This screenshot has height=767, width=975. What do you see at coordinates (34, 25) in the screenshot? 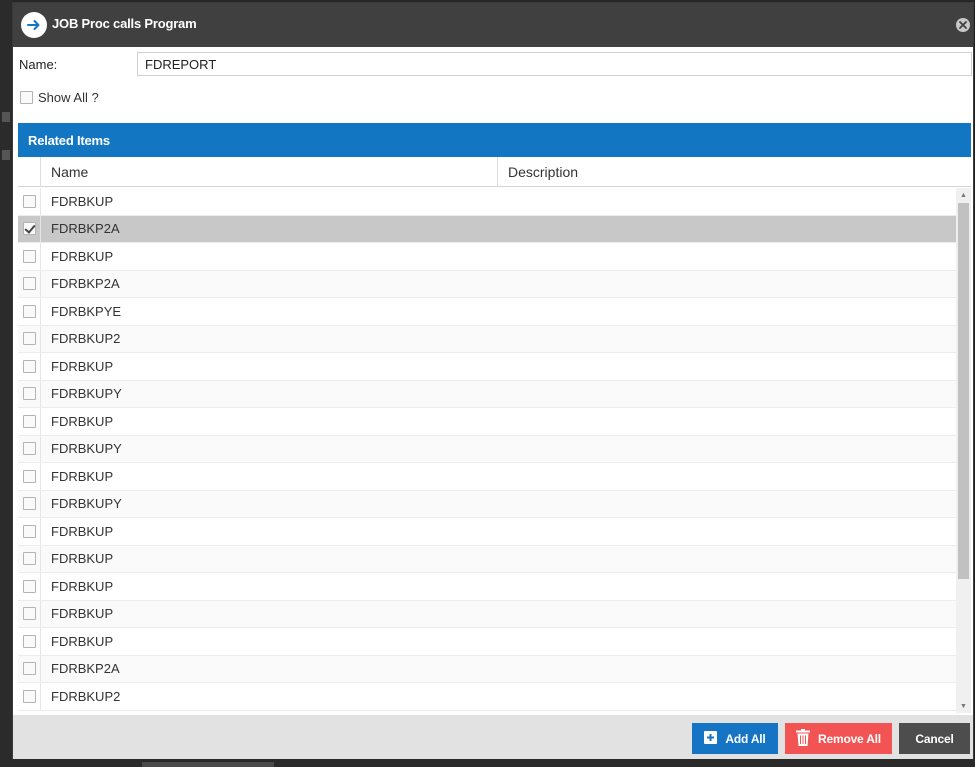
I see `arrow-right-circle-icon` at bounding box center [34, 25].